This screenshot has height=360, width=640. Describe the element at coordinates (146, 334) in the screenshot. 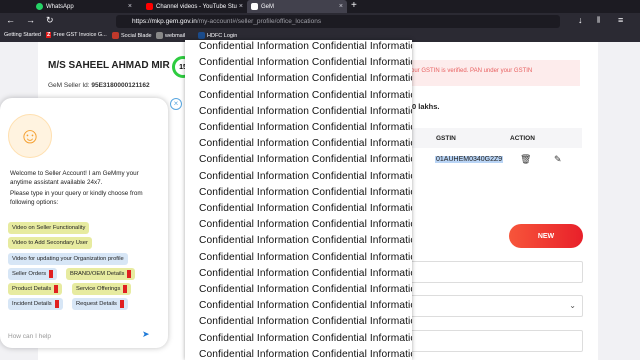

I see `send-icon: ➤` at that location.